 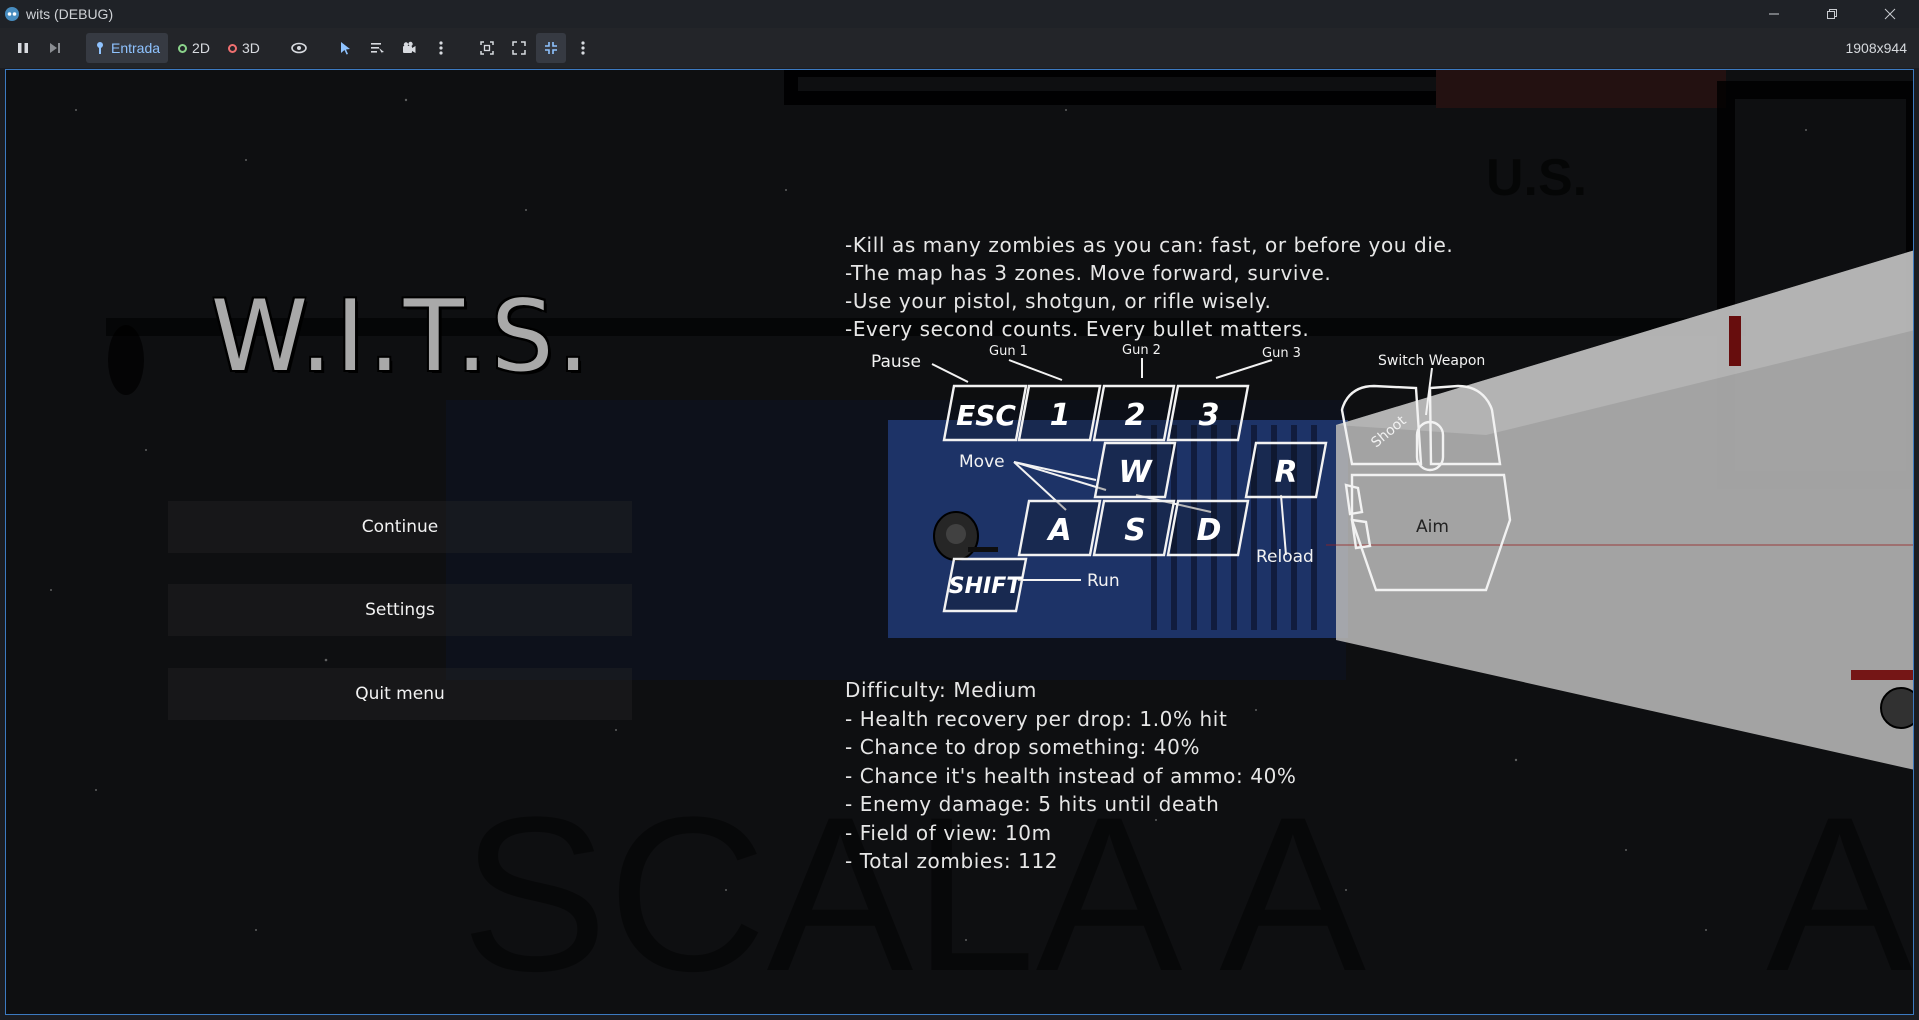 What do you see at coordinates (1058, 530) in the screenshot?
I see `key-a-label: A` at bounding box center [1058, 530].